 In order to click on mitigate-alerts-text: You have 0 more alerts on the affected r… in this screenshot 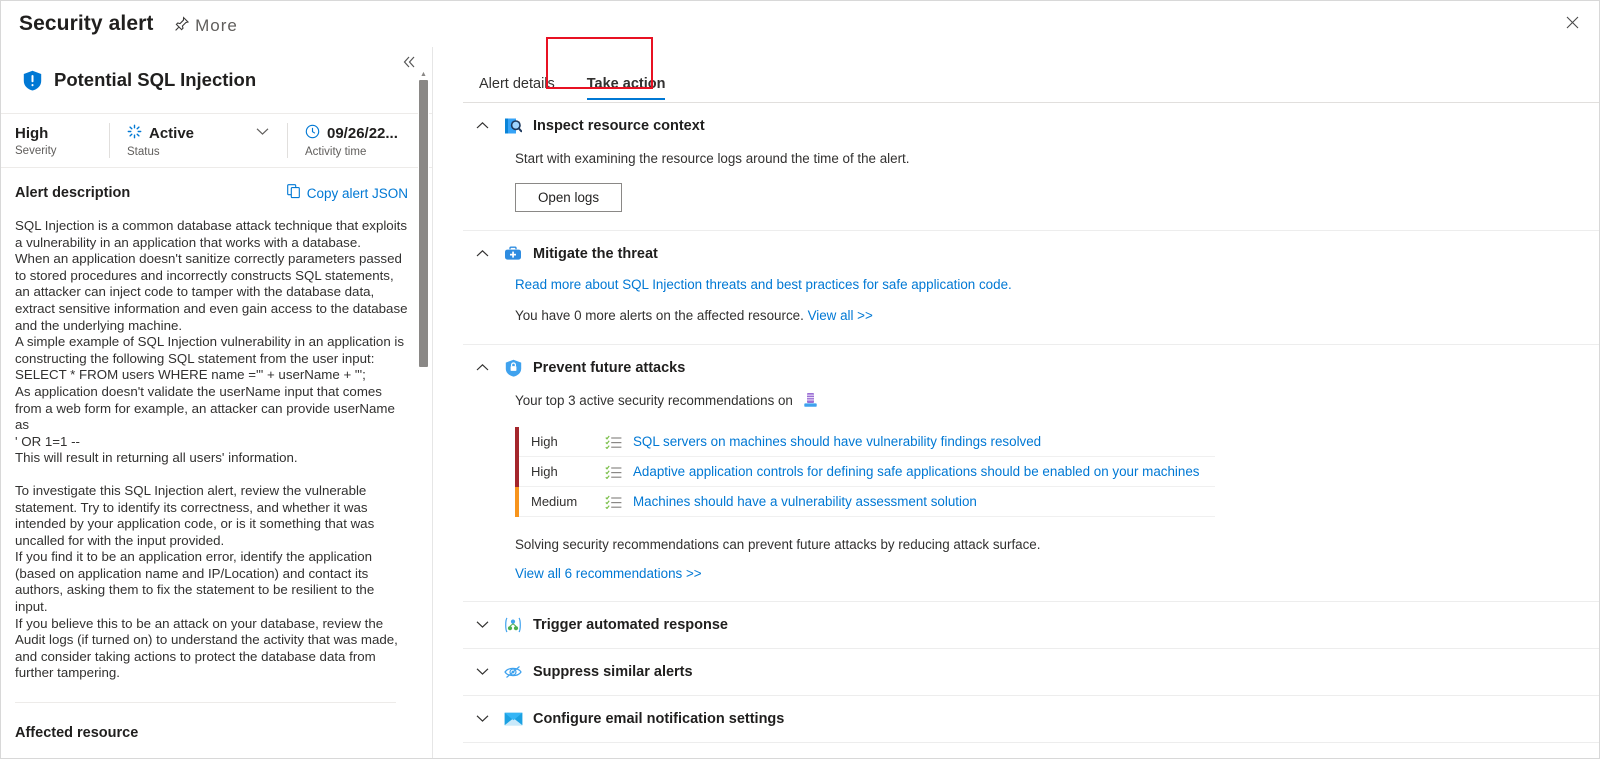, I will do `click(659, 315)`.